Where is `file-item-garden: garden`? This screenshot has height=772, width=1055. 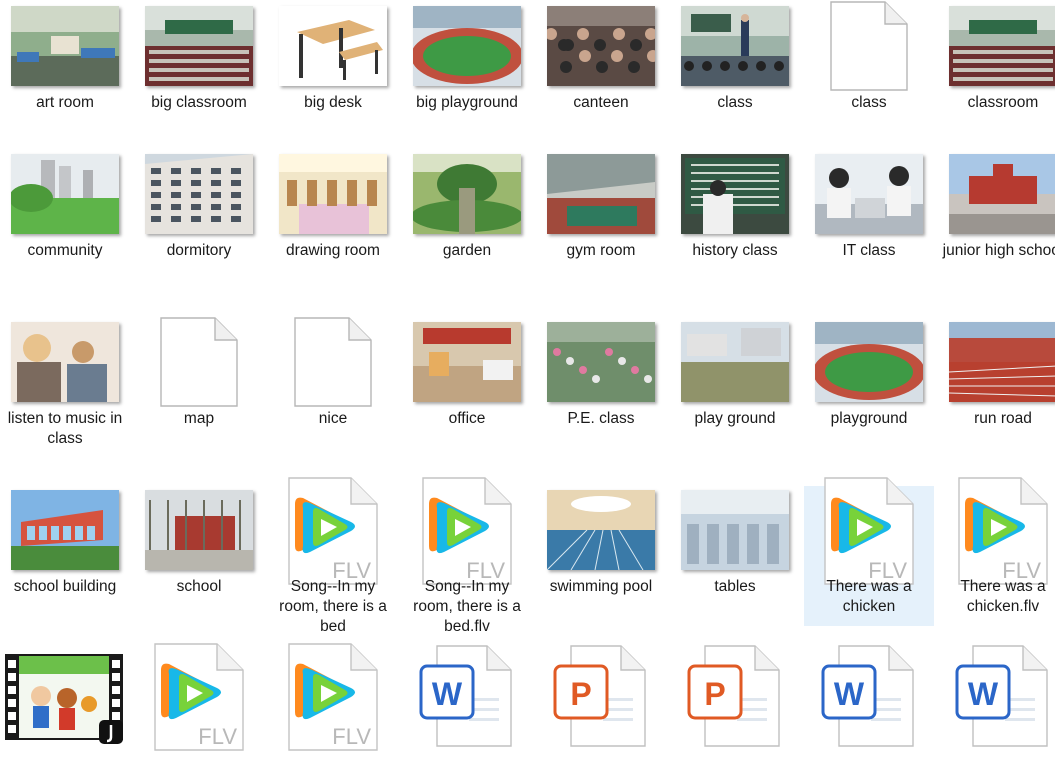 file-item-garden: garden is located at coordinates (467, 220).